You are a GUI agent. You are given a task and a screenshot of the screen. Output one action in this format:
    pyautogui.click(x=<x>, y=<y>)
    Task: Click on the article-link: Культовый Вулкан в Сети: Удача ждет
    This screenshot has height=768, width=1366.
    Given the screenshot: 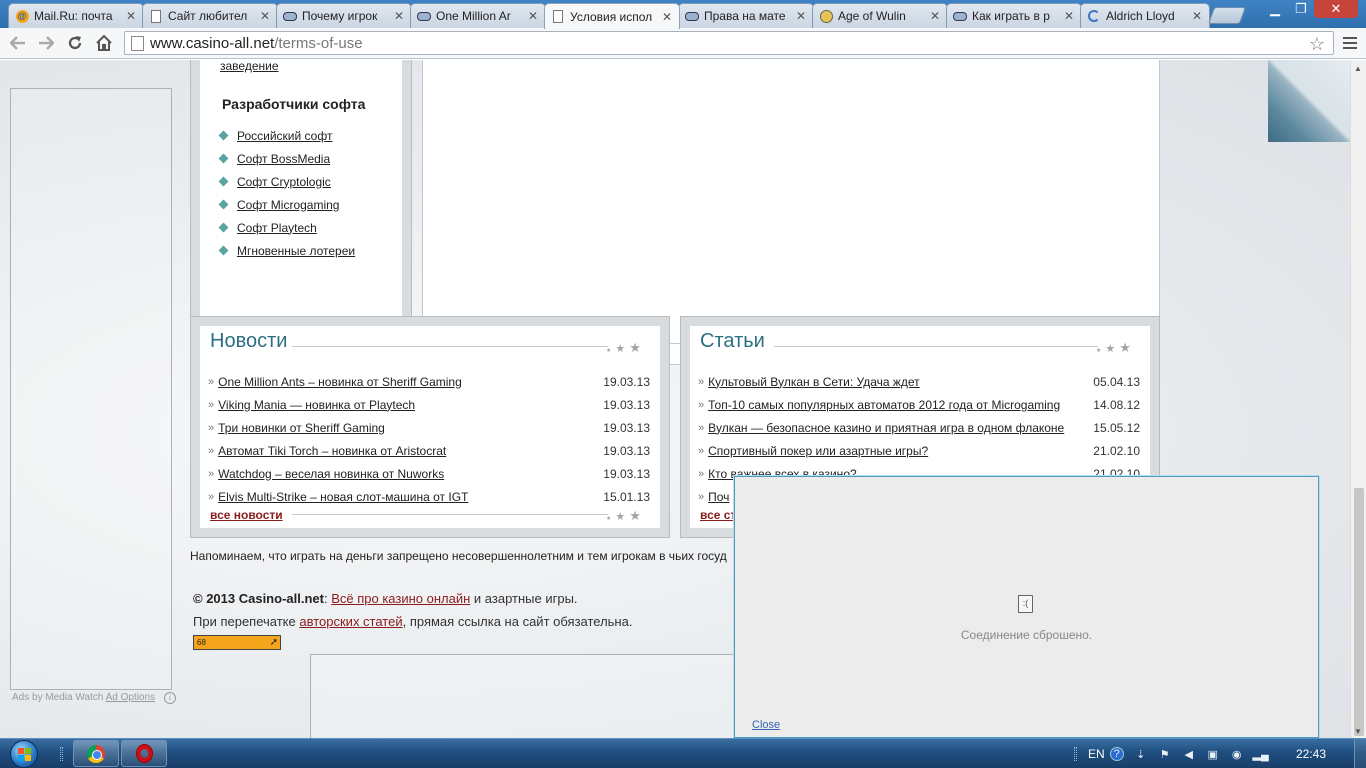 What is the action you would take?
    pyautogui.click(x=896, y=382)
    